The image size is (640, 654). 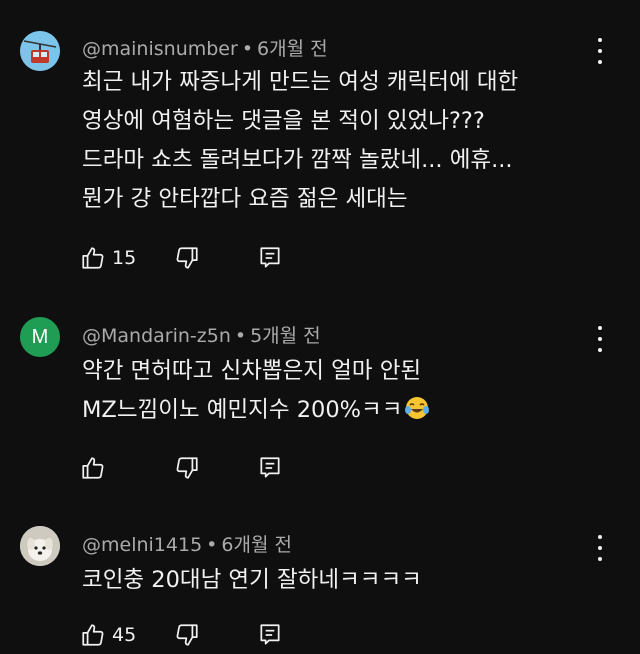 I want to click on comment-line: 뭔가 걍 안타깝다 요즘 젊은 세대는, so click(x=245, y=199).